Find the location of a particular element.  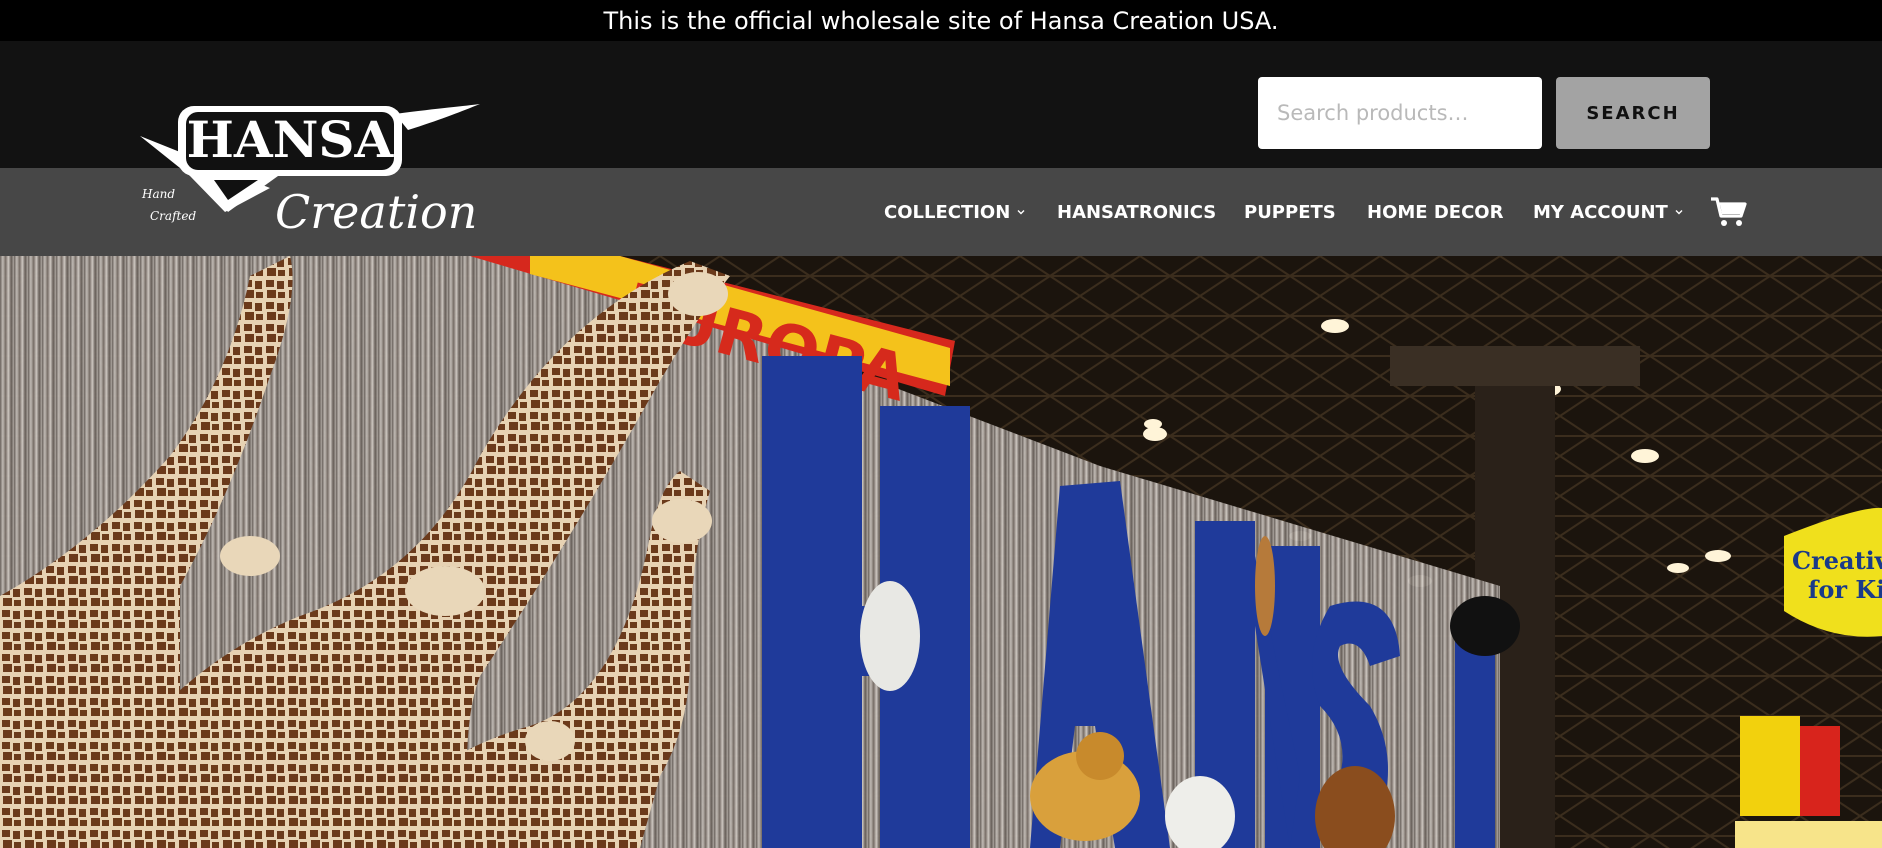

nav-item-collection: COLLECTION is located at coordinates (955, 212).